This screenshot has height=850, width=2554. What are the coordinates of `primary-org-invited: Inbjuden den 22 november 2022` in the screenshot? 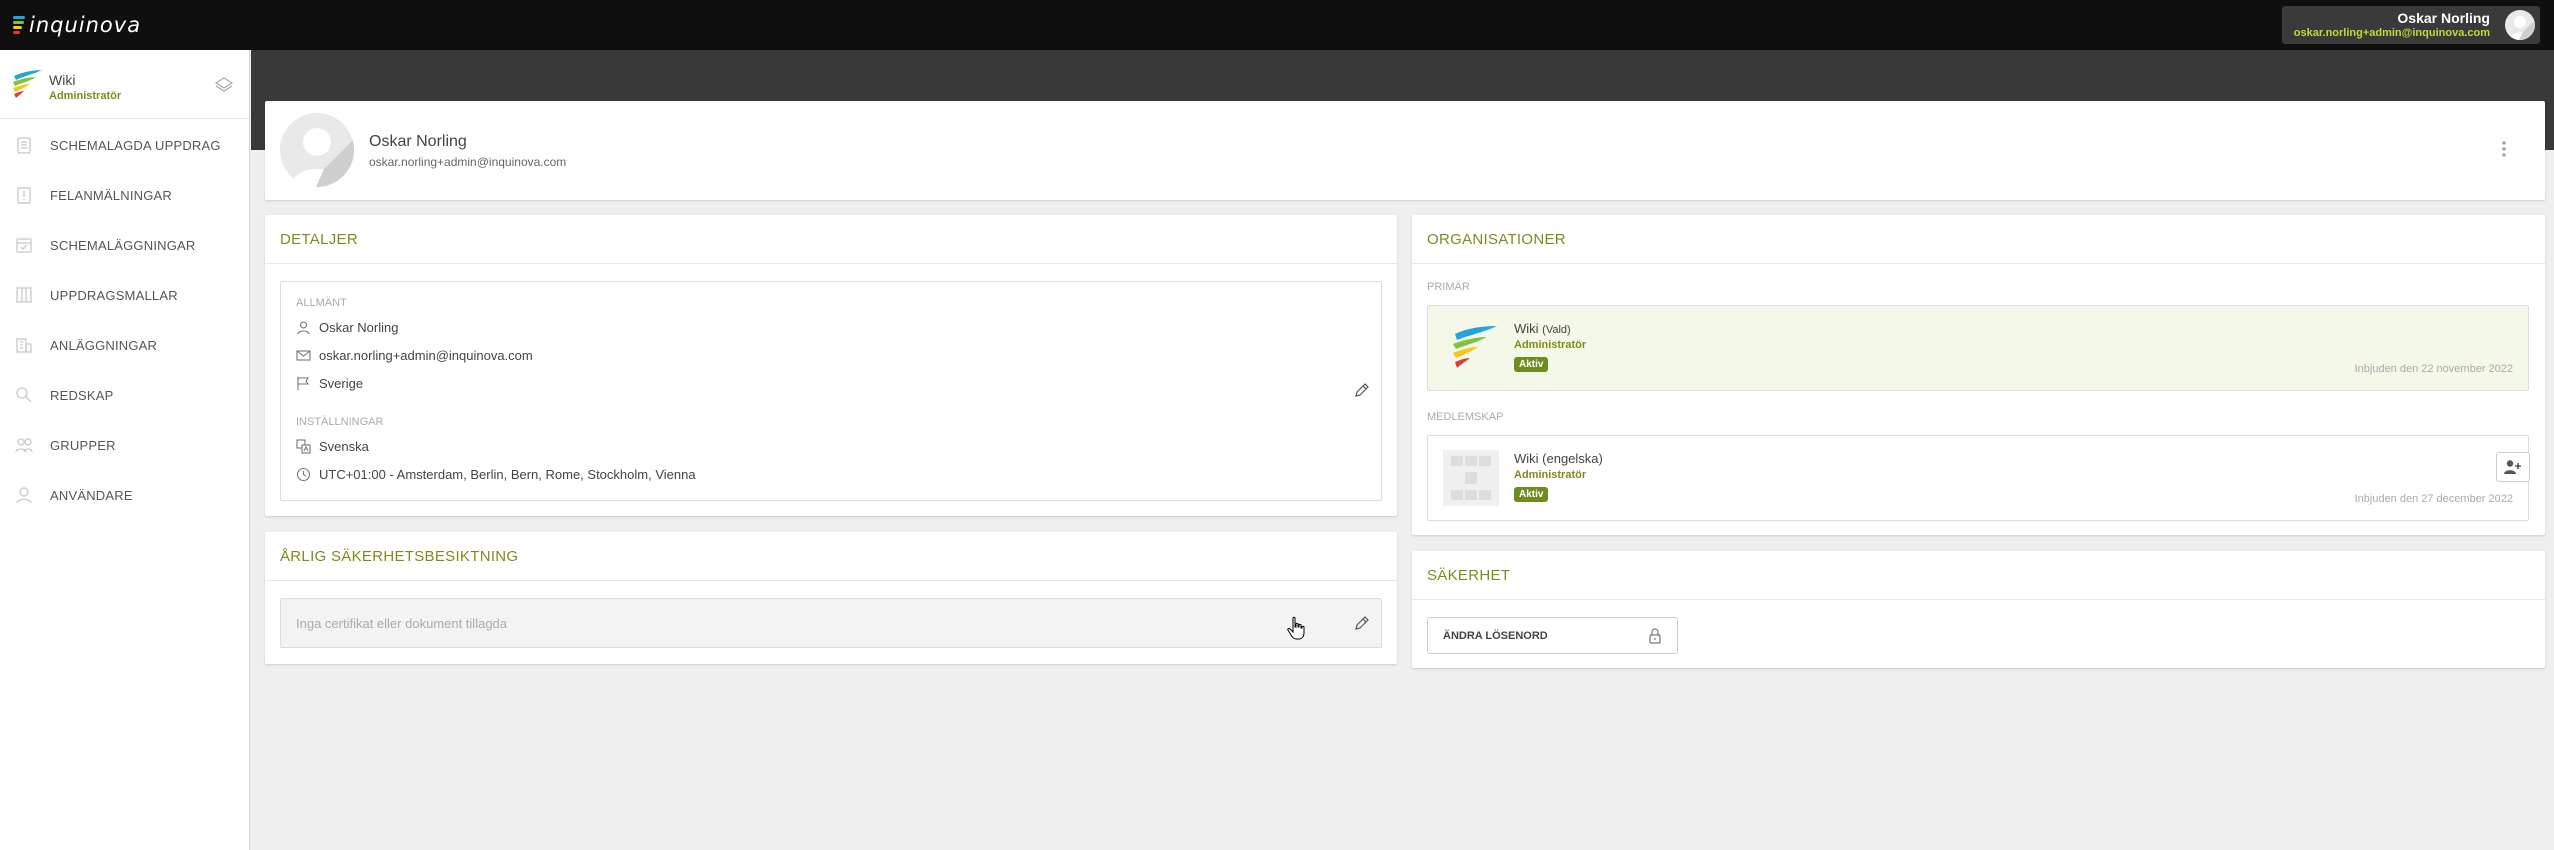 It's located at (2433, 369).